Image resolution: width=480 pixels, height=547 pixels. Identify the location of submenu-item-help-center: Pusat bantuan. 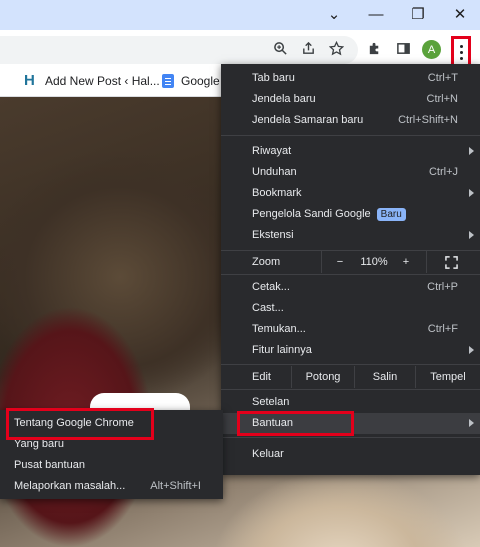
(111, 465).